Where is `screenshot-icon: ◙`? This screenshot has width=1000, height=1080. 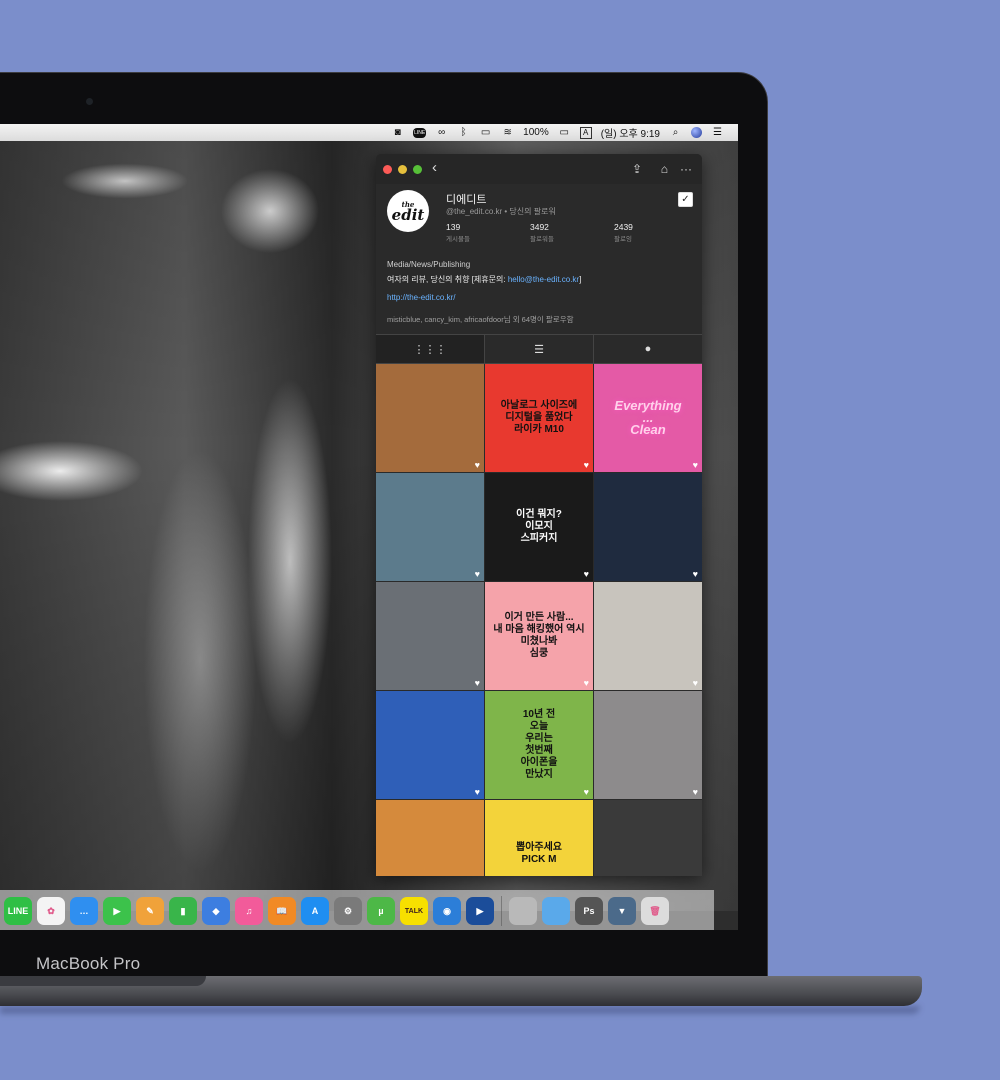 screenshot-icon: ◙ is located at coordinates (397, 132).